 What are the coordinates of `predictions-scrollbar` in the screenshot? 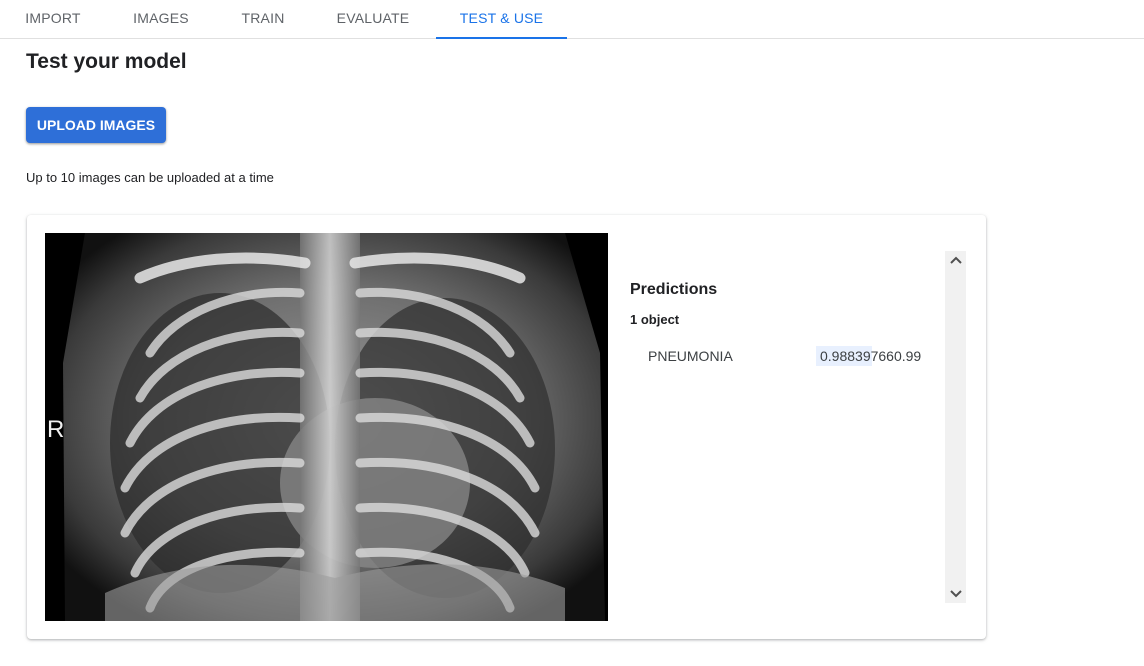 It's located at (955, 427).